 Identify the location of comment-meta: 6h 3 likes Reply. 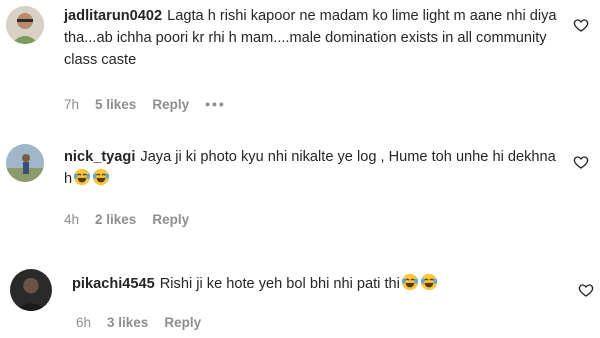
(146, 322).